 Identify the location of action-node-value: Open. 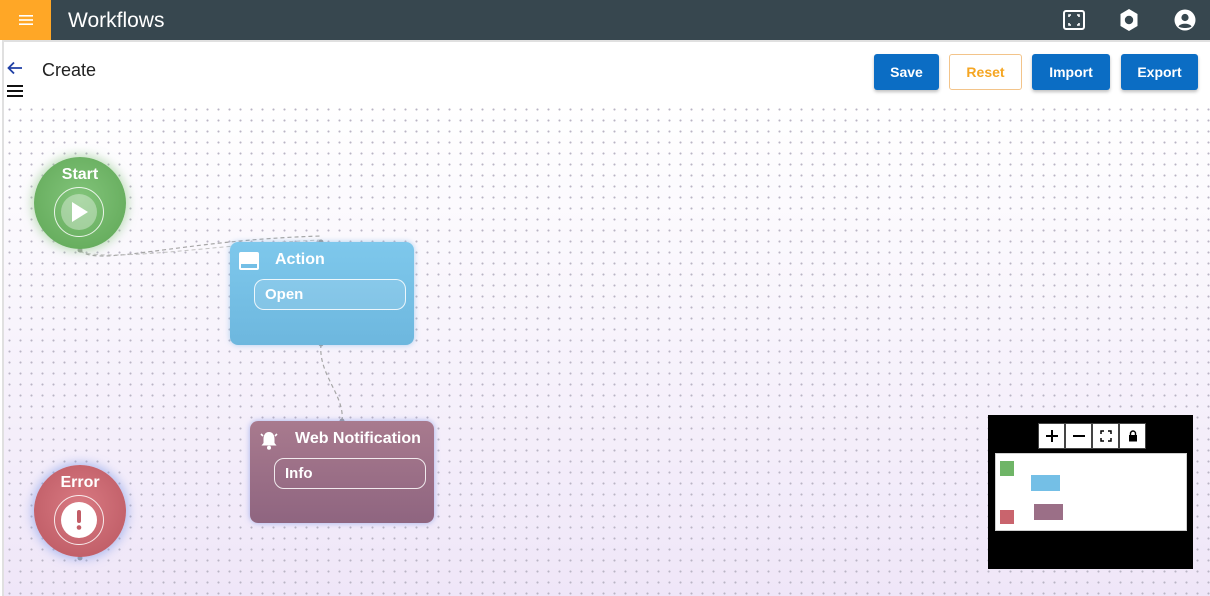
(330, 294).